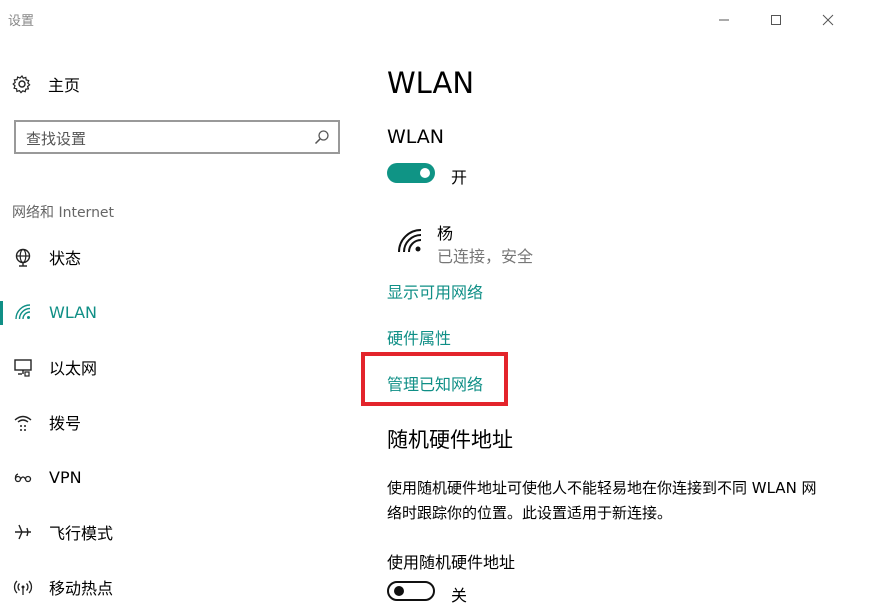 The width and height of the screenshot is (887, 606). I want to click on close-button, so click(828, 20).